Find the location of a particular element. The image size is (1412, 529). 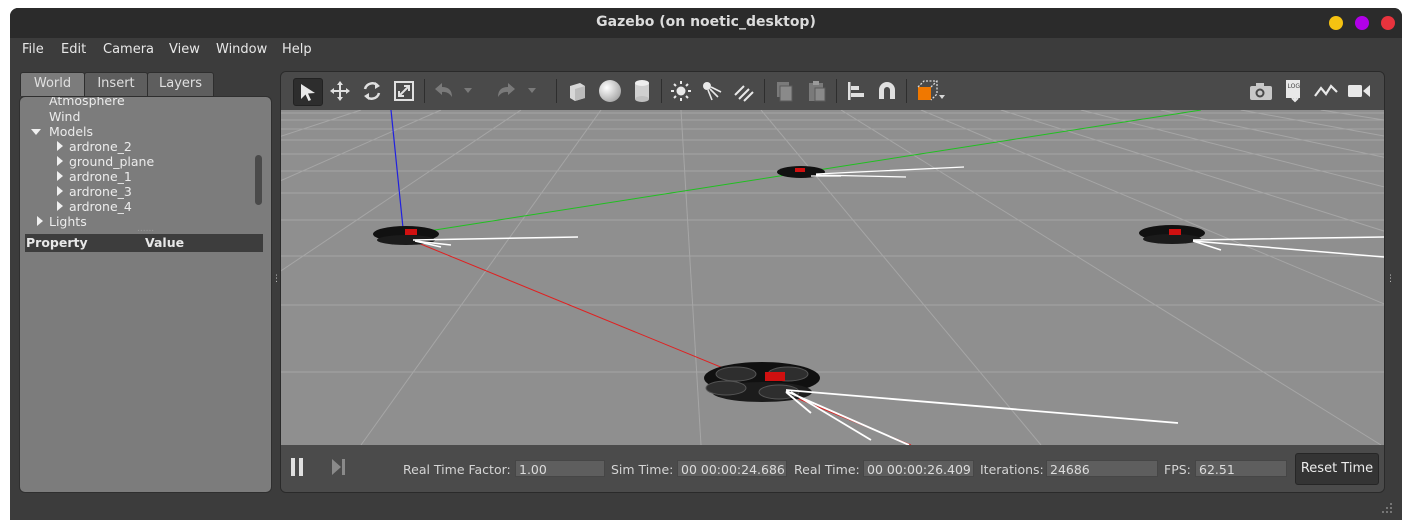

plot-icon is located at coordinates (1326, 91).